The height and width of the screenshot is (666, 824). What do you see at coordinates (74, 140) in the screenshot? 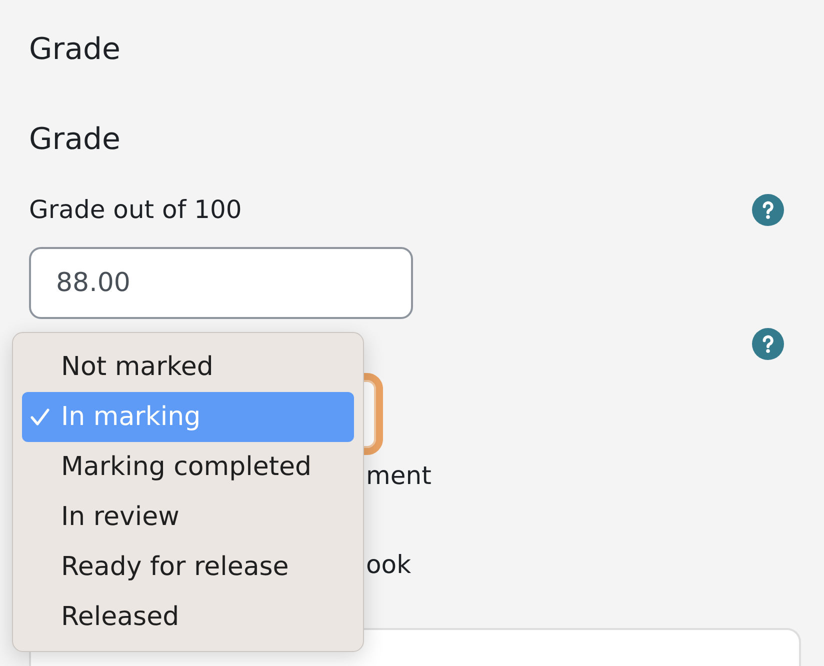
I see `section-heading: Grade` at bounding box center [74, 140].